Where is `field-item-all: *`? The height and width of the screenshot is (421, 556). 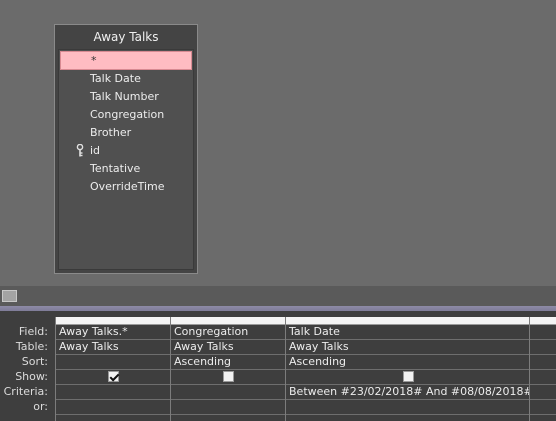 field-item-all: * is located at coordinates (126, 60).